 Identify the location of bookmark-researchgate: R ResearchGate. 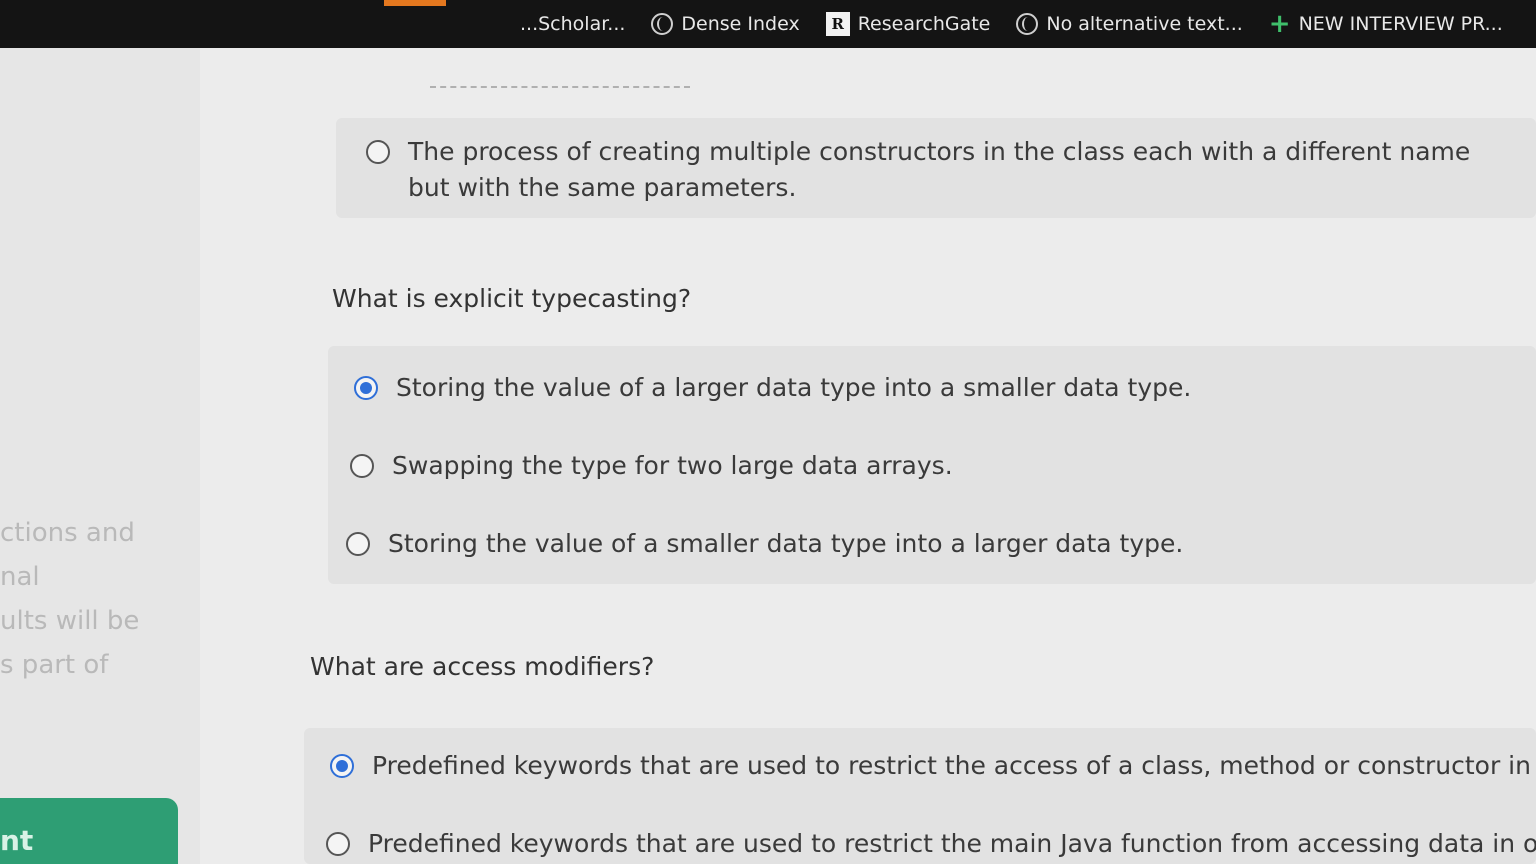
(908, 24).